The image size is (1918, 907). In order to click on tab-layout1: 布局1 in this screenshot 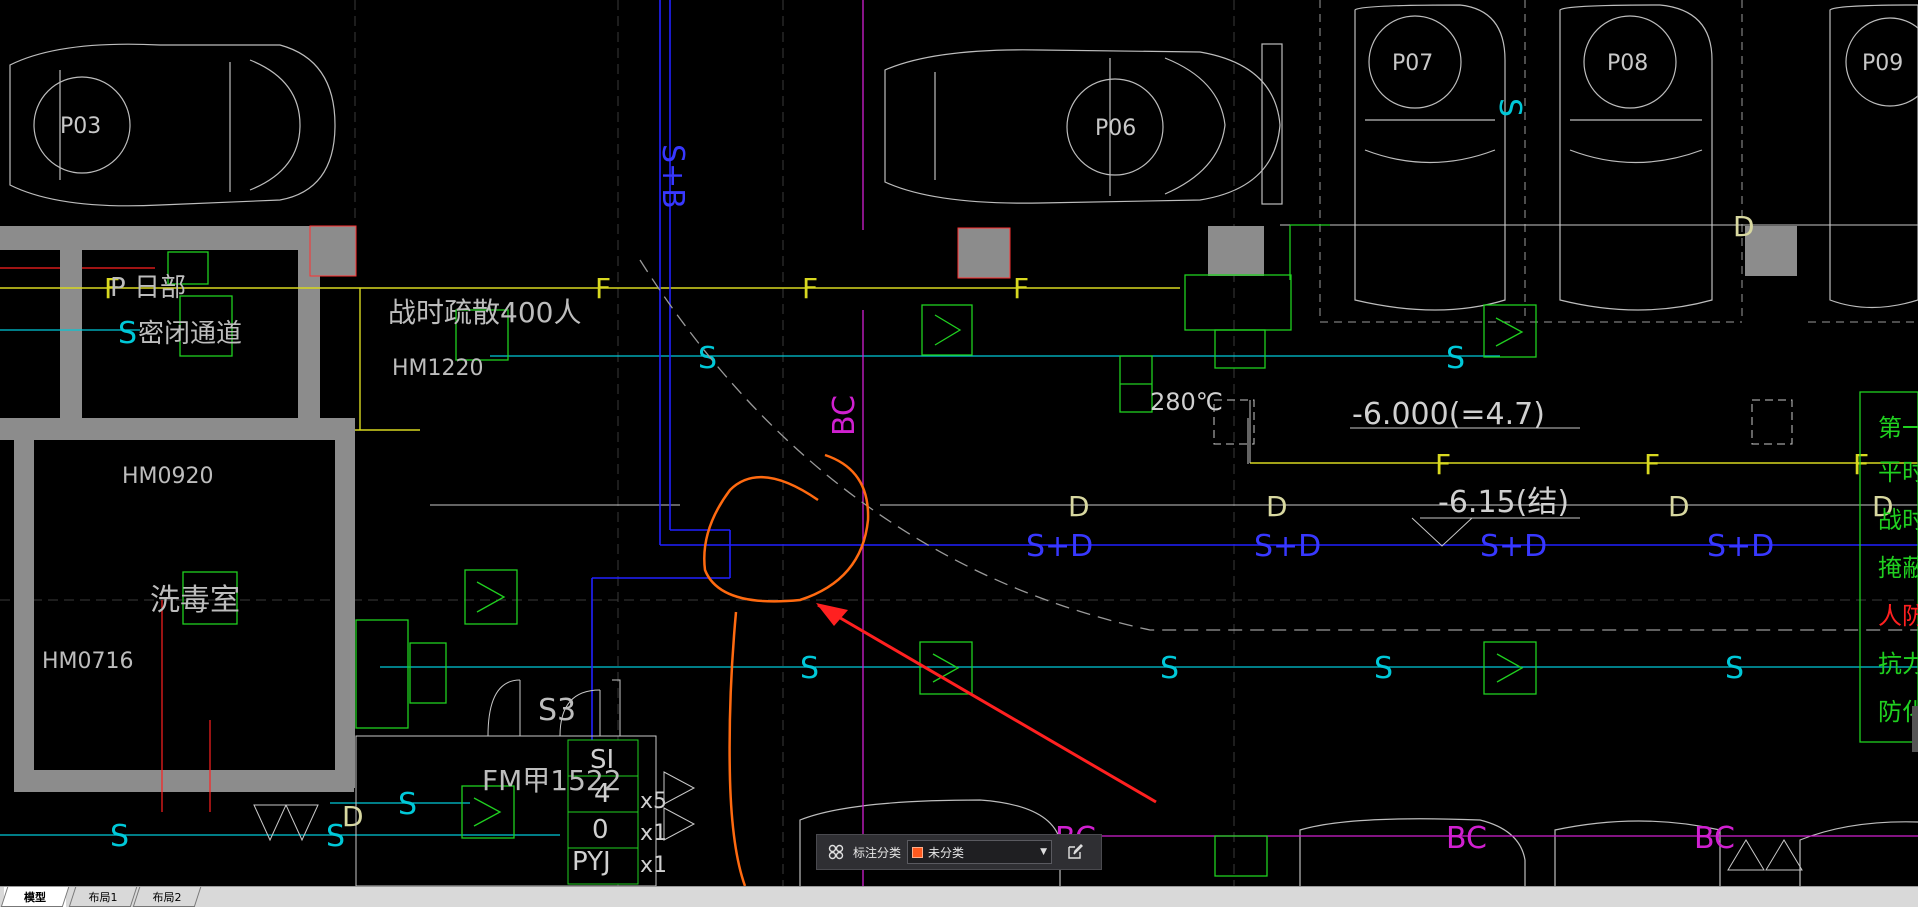, I will do `click(103, 897)`.